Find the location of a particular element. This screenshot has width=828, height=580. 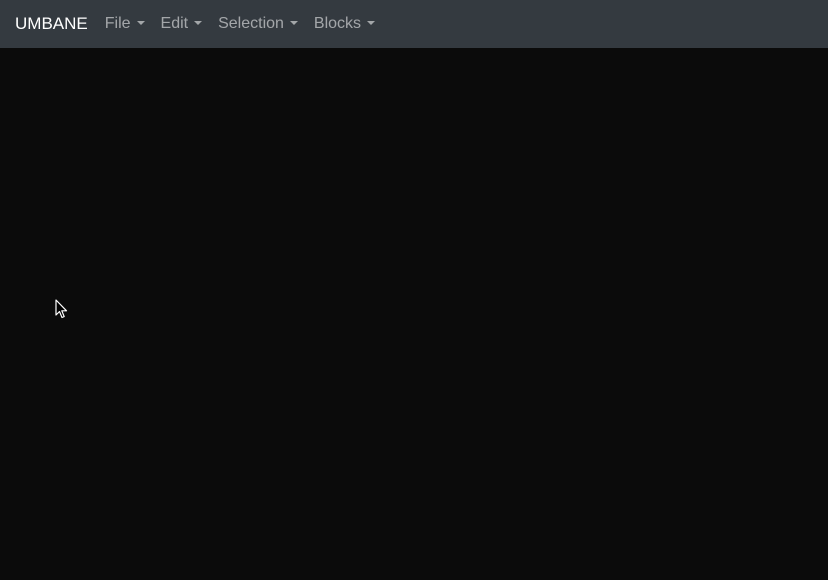

menu-file: File is located at coordinates (125, 24).